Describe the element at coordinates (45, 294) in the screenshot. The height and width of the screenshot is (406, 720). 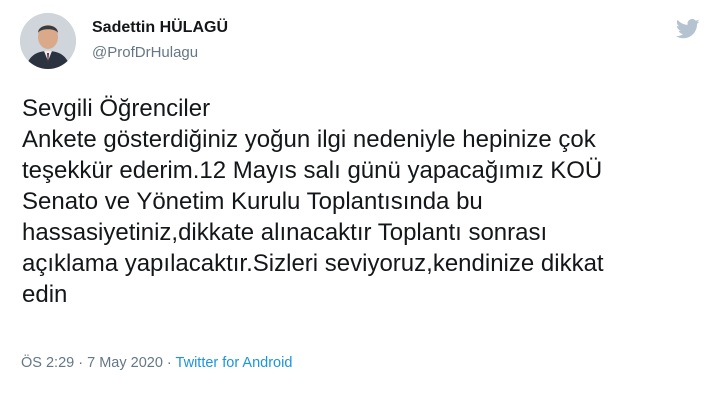
I see `tweet-line: edin` at that location.